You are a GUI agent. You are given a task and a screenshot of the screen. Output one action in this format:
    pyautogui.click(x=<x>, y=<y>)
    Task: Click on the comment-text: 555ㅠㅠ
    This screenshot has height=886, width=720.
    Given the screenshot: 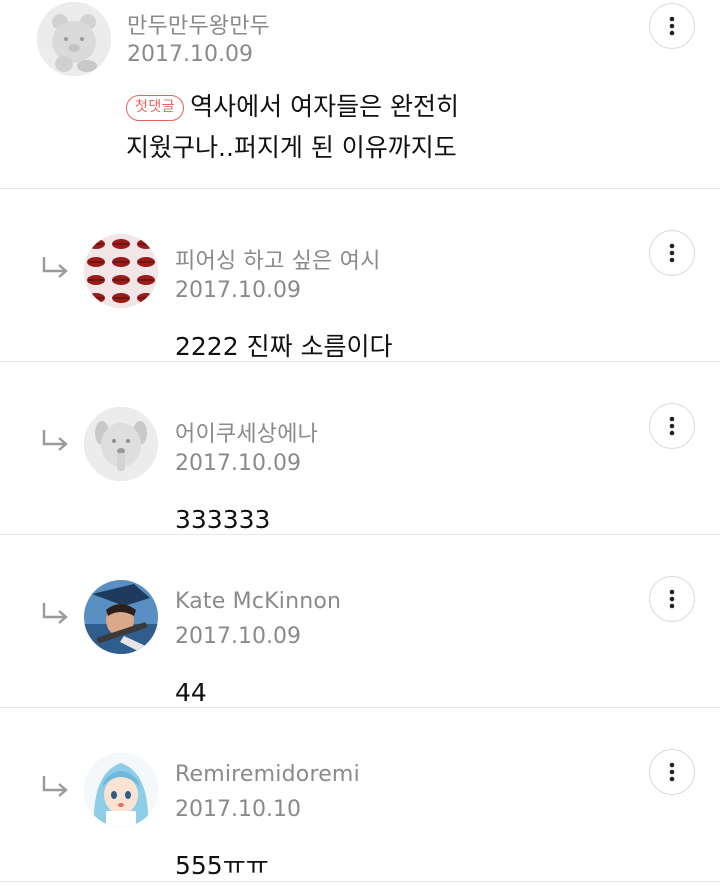 What is the action you would take?
    pyautogui.click(x=222, y=865)
    